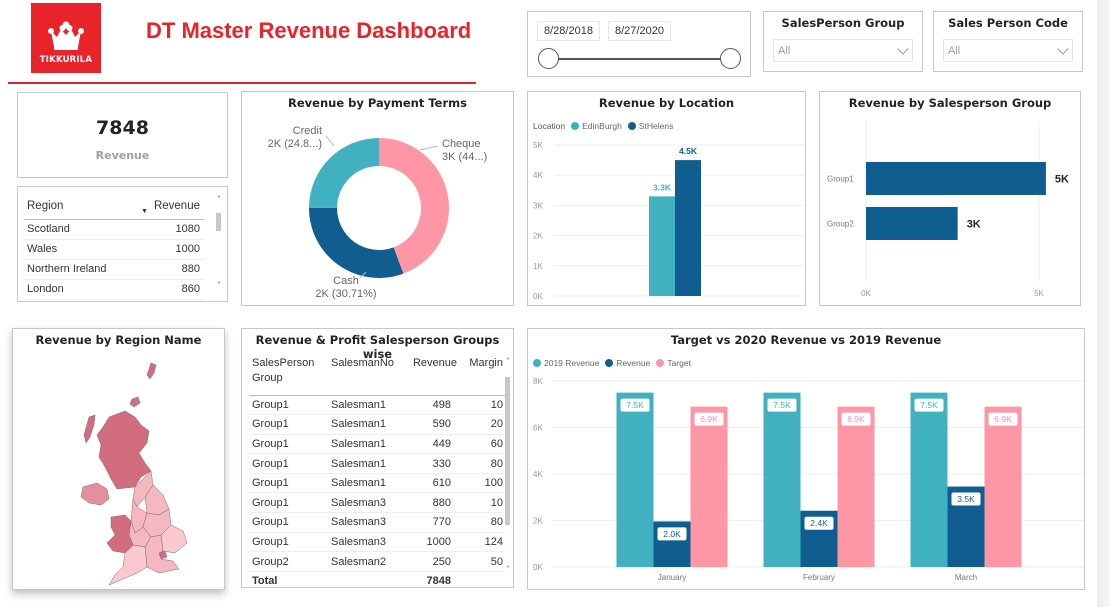  I want to click on region-name-cell: London, so click(80, 289).